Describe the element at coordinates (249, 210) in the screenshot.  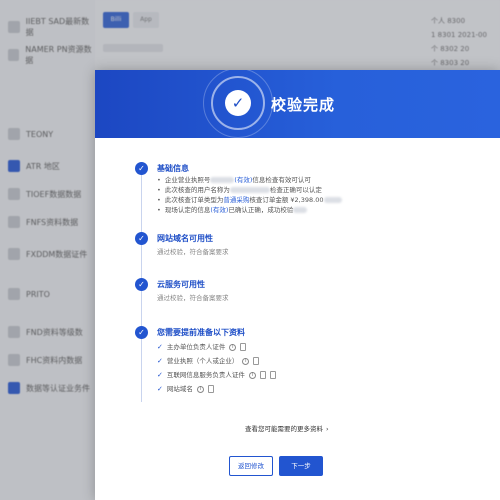
I see `basic-info-item: 现场认定的信息(有效)已确认正确，成功校验` at that location.